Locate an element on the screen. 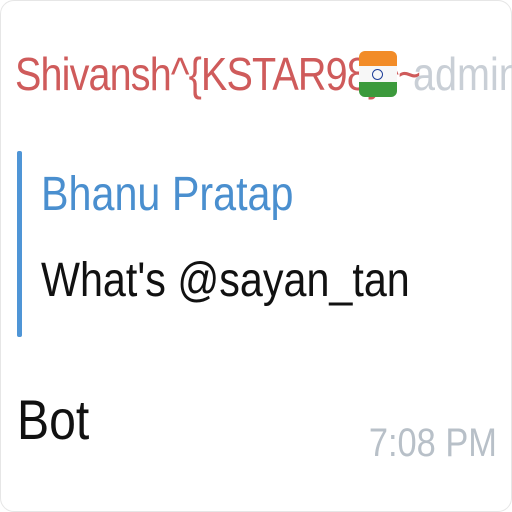 This screenshot has width=512, height=512. flag-saffron-band is located at coordinates (378, 59).